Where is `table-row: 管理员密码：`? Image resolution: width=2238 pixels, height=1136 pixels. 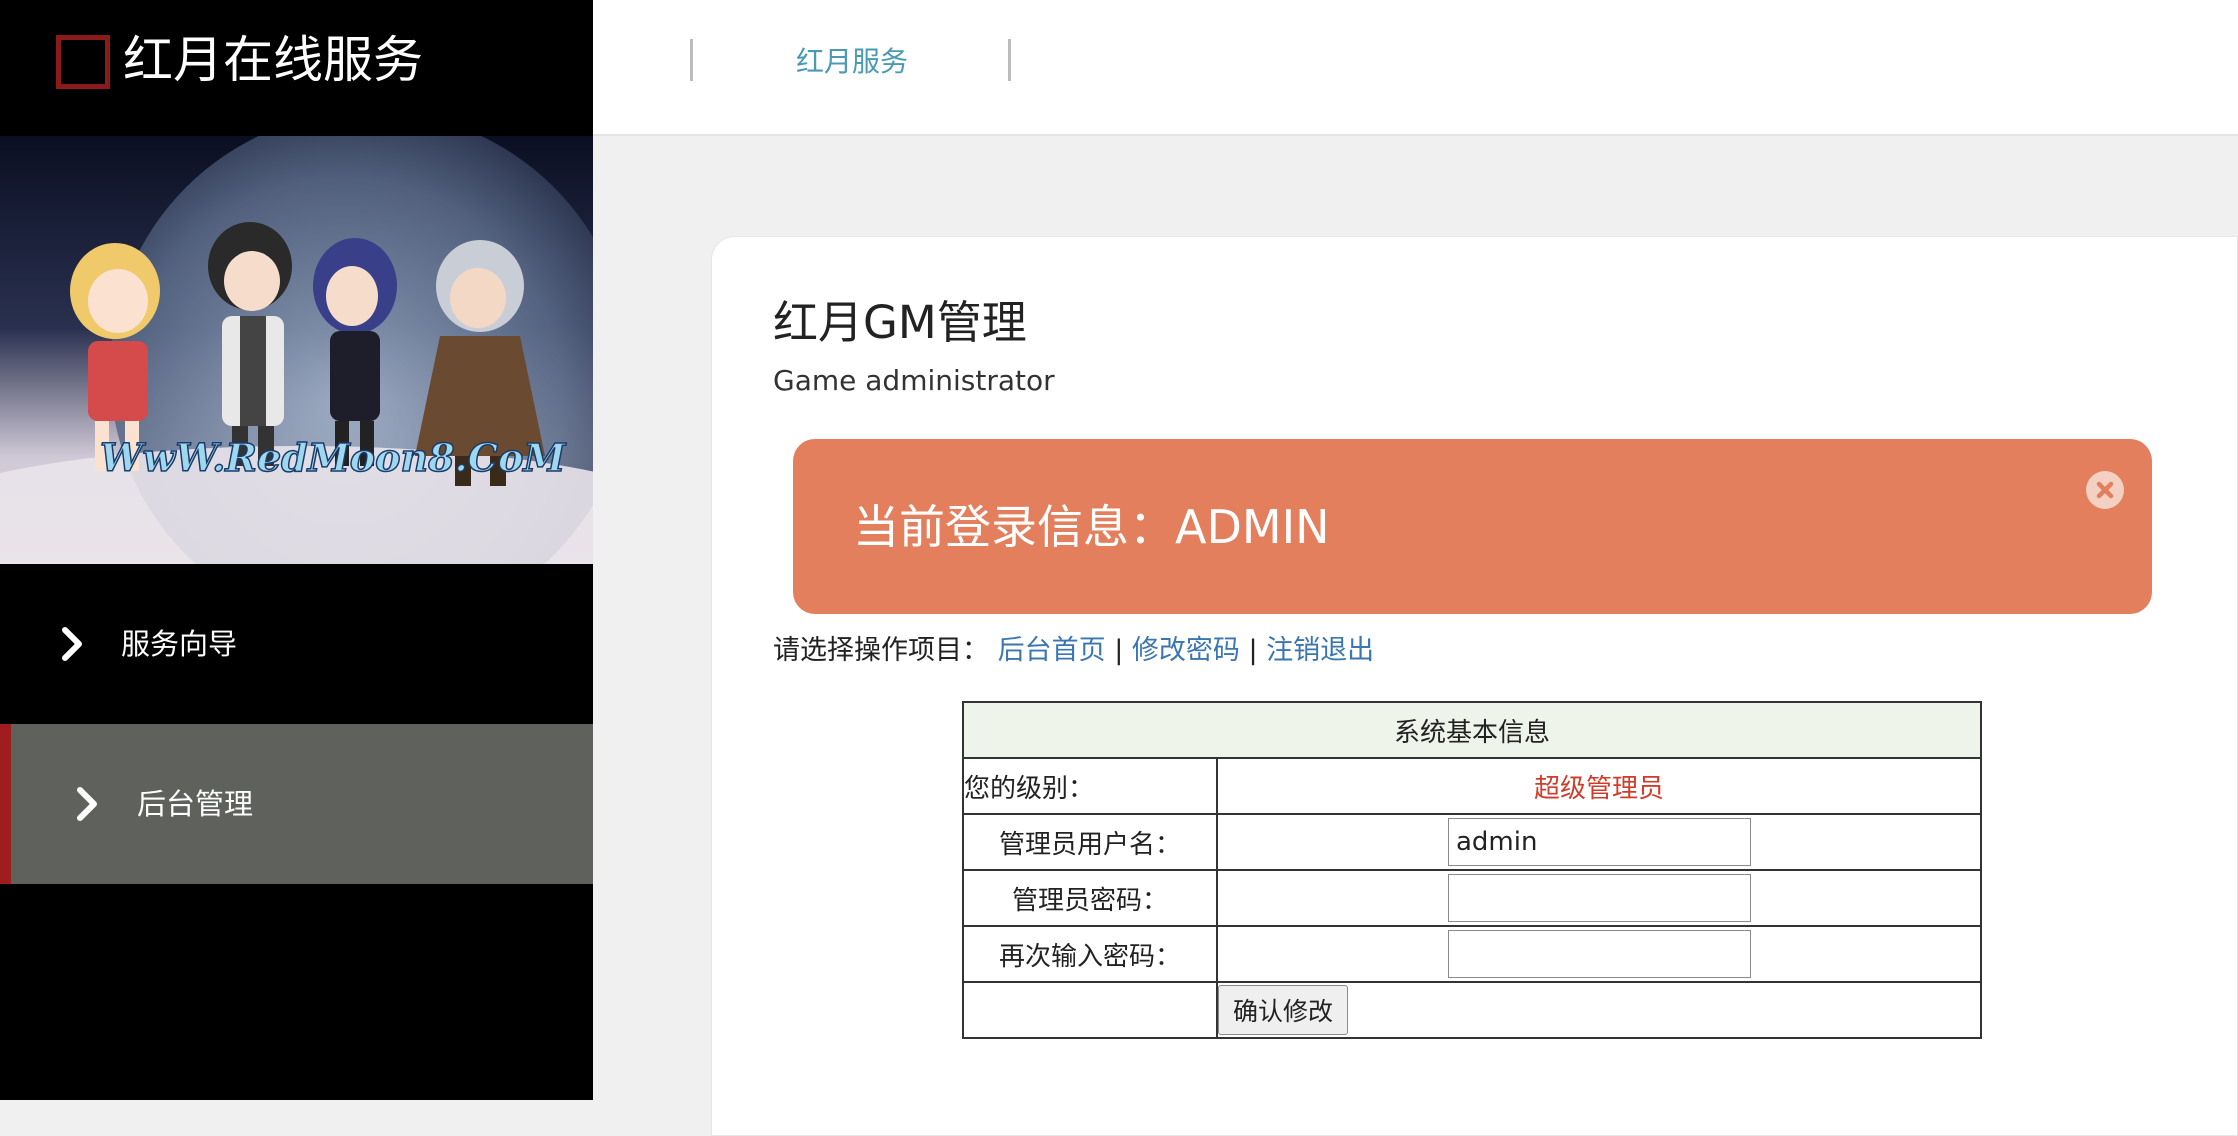 table-row: 管理员密码： is located at coordinates (1472, 898).